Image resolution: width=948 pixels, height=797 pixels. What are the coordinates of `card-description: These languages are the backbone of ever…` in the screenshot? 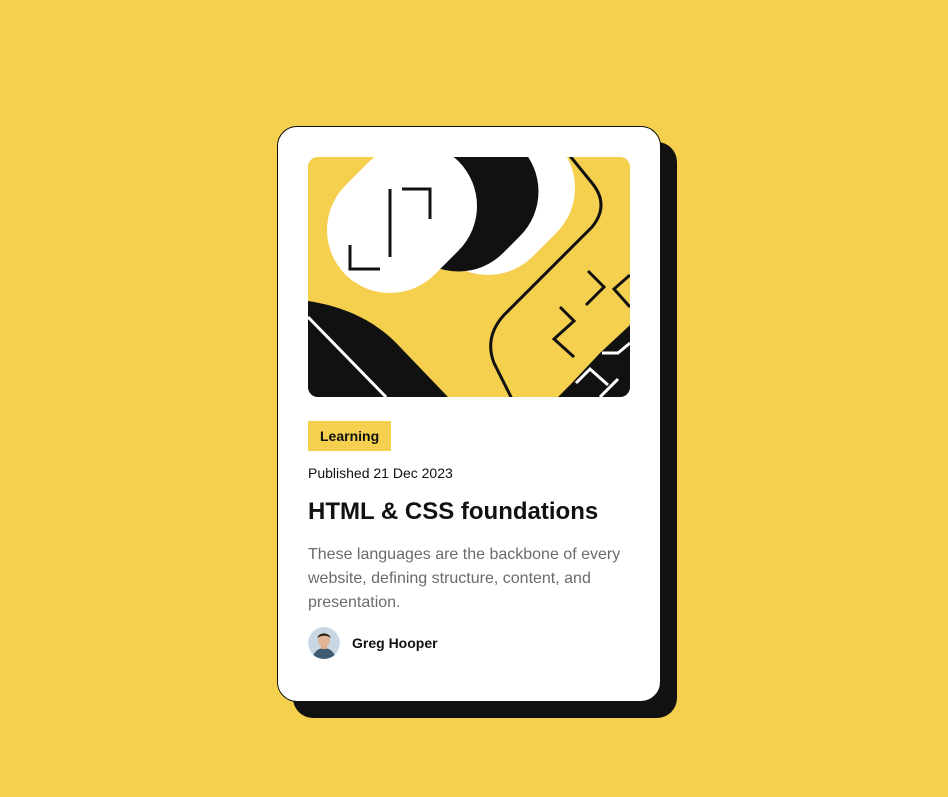 It's located at (464, 578).